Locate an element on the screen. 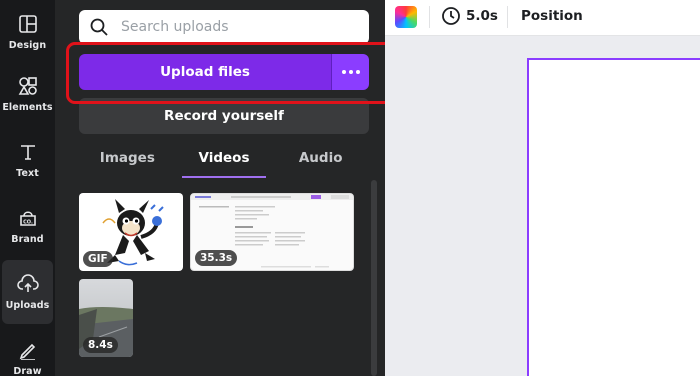 This screenshot has width=700, height=376. rail-item-label: Uploads is located at coordinates (27, 305).